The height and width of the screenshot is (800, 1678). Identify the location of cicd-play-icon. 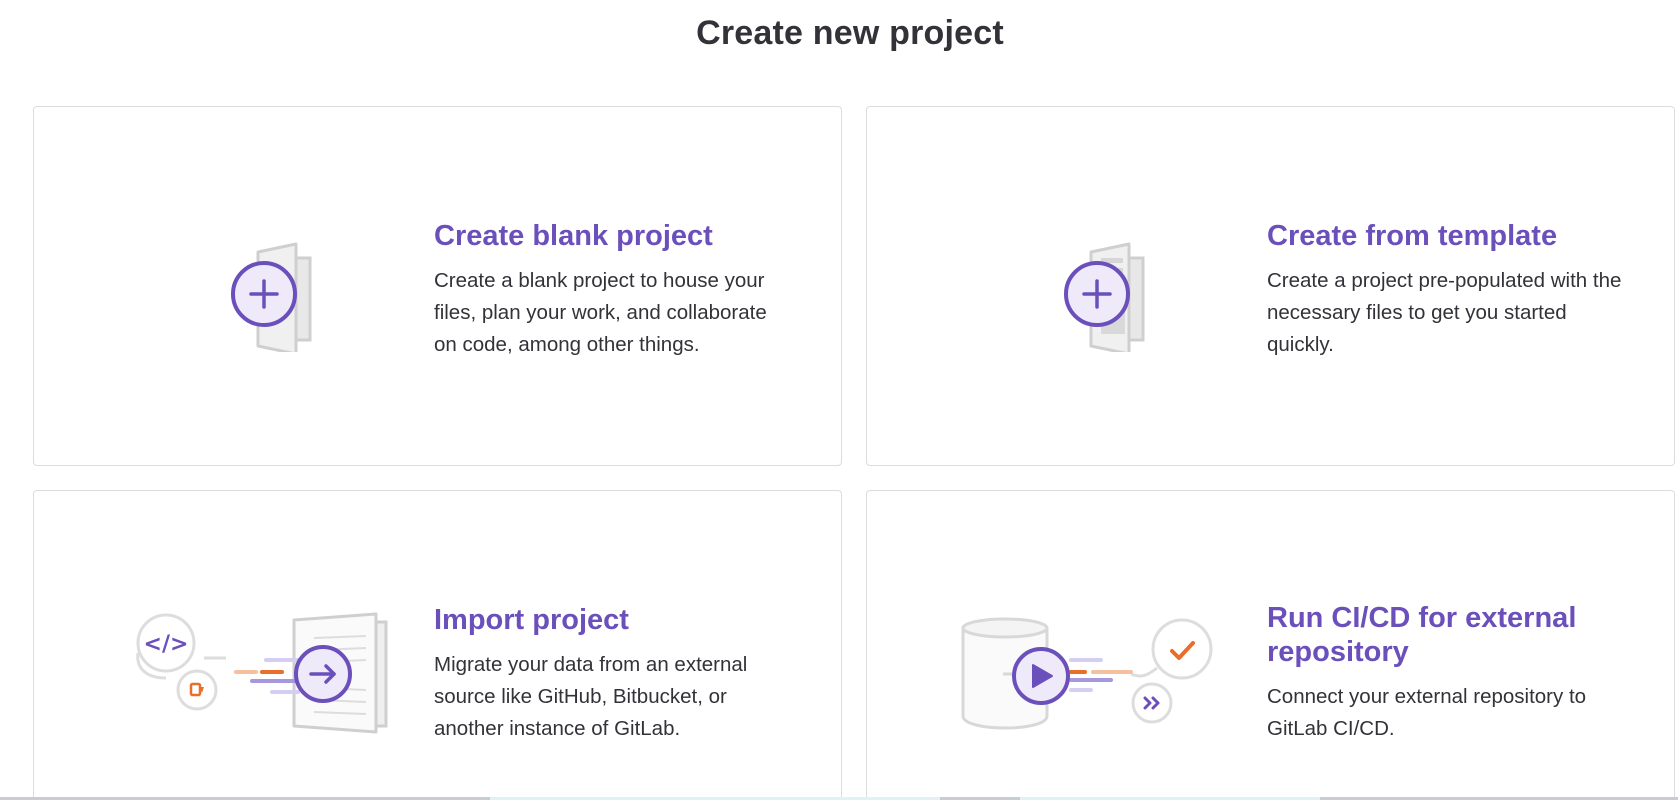
(1087, 673).